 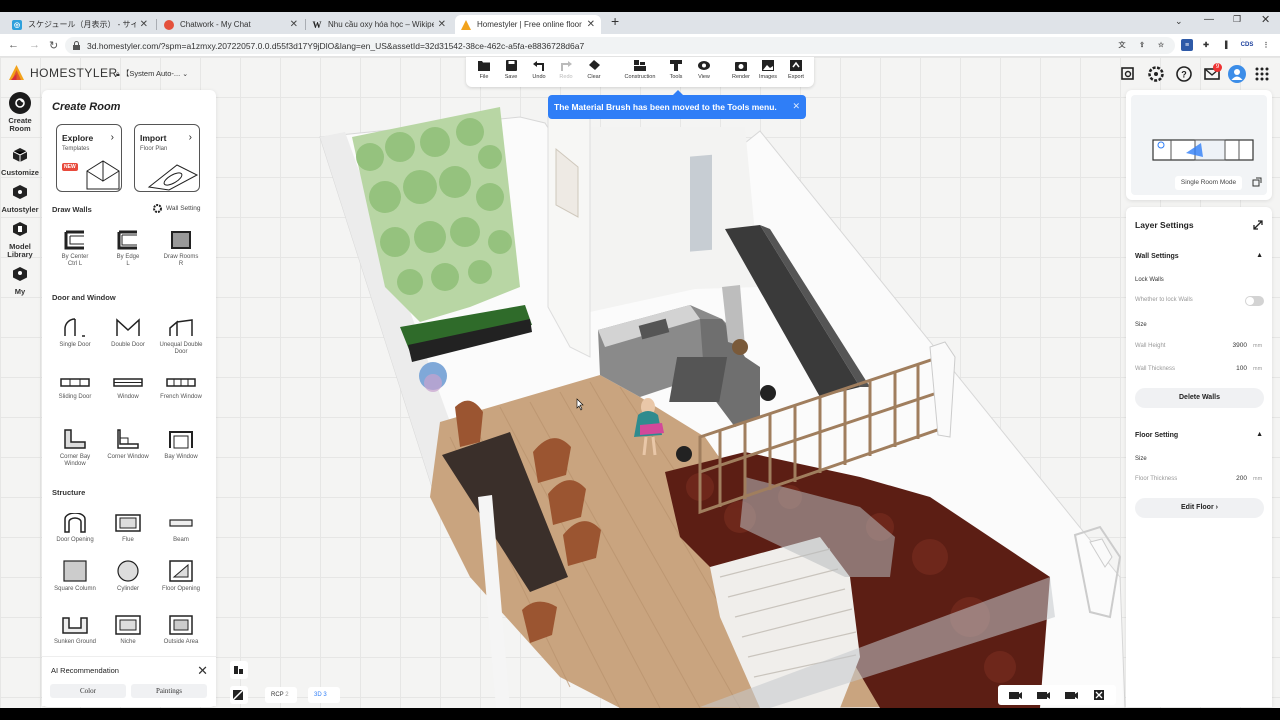 I want to click on avatar-icon, so click(x=1237, y=74).